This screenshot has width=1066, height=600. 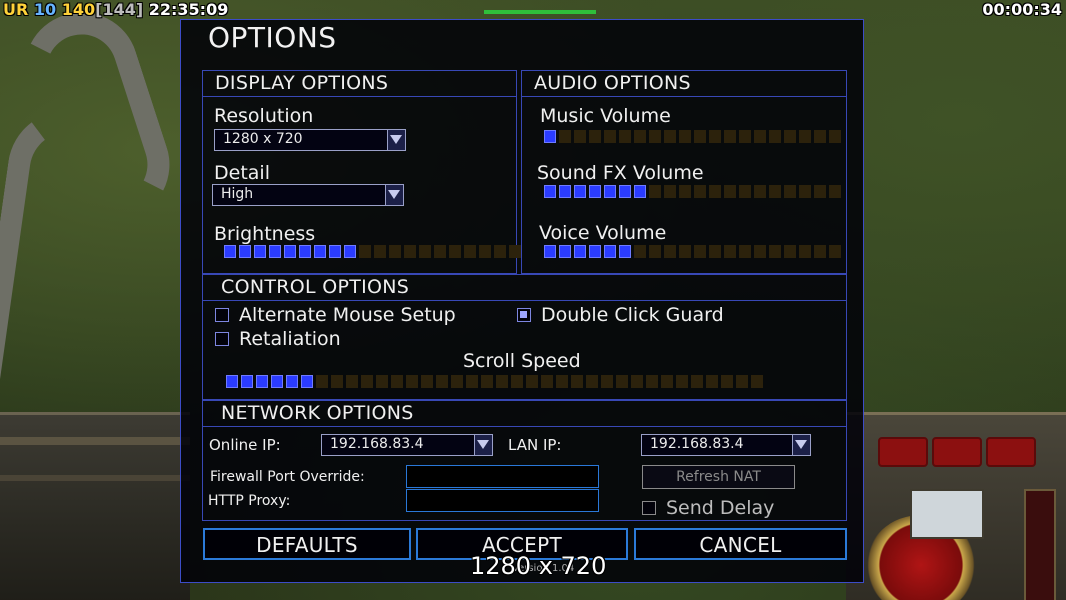 What do you see at coordinates (692, 191) in the screenshot?
I see `sound-fx-volume-slider` at bounding box center [692, 191].